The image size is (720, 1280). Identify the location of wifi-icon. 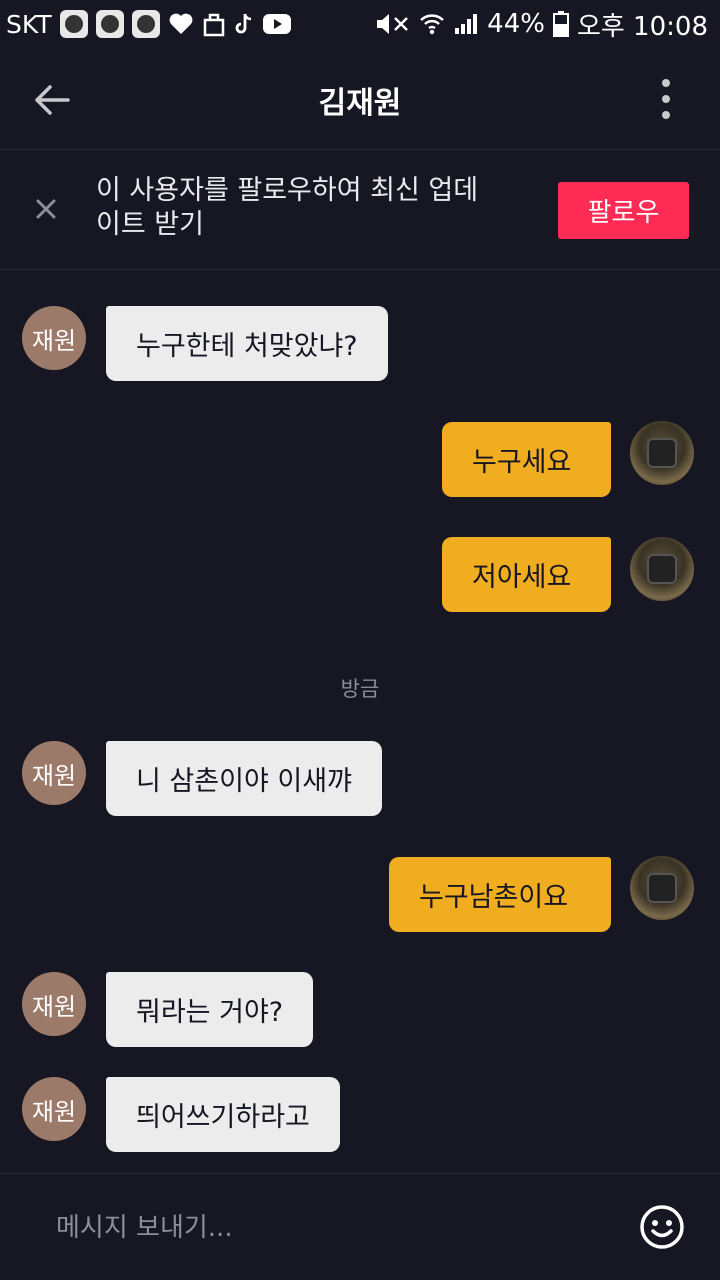
(432, 24).